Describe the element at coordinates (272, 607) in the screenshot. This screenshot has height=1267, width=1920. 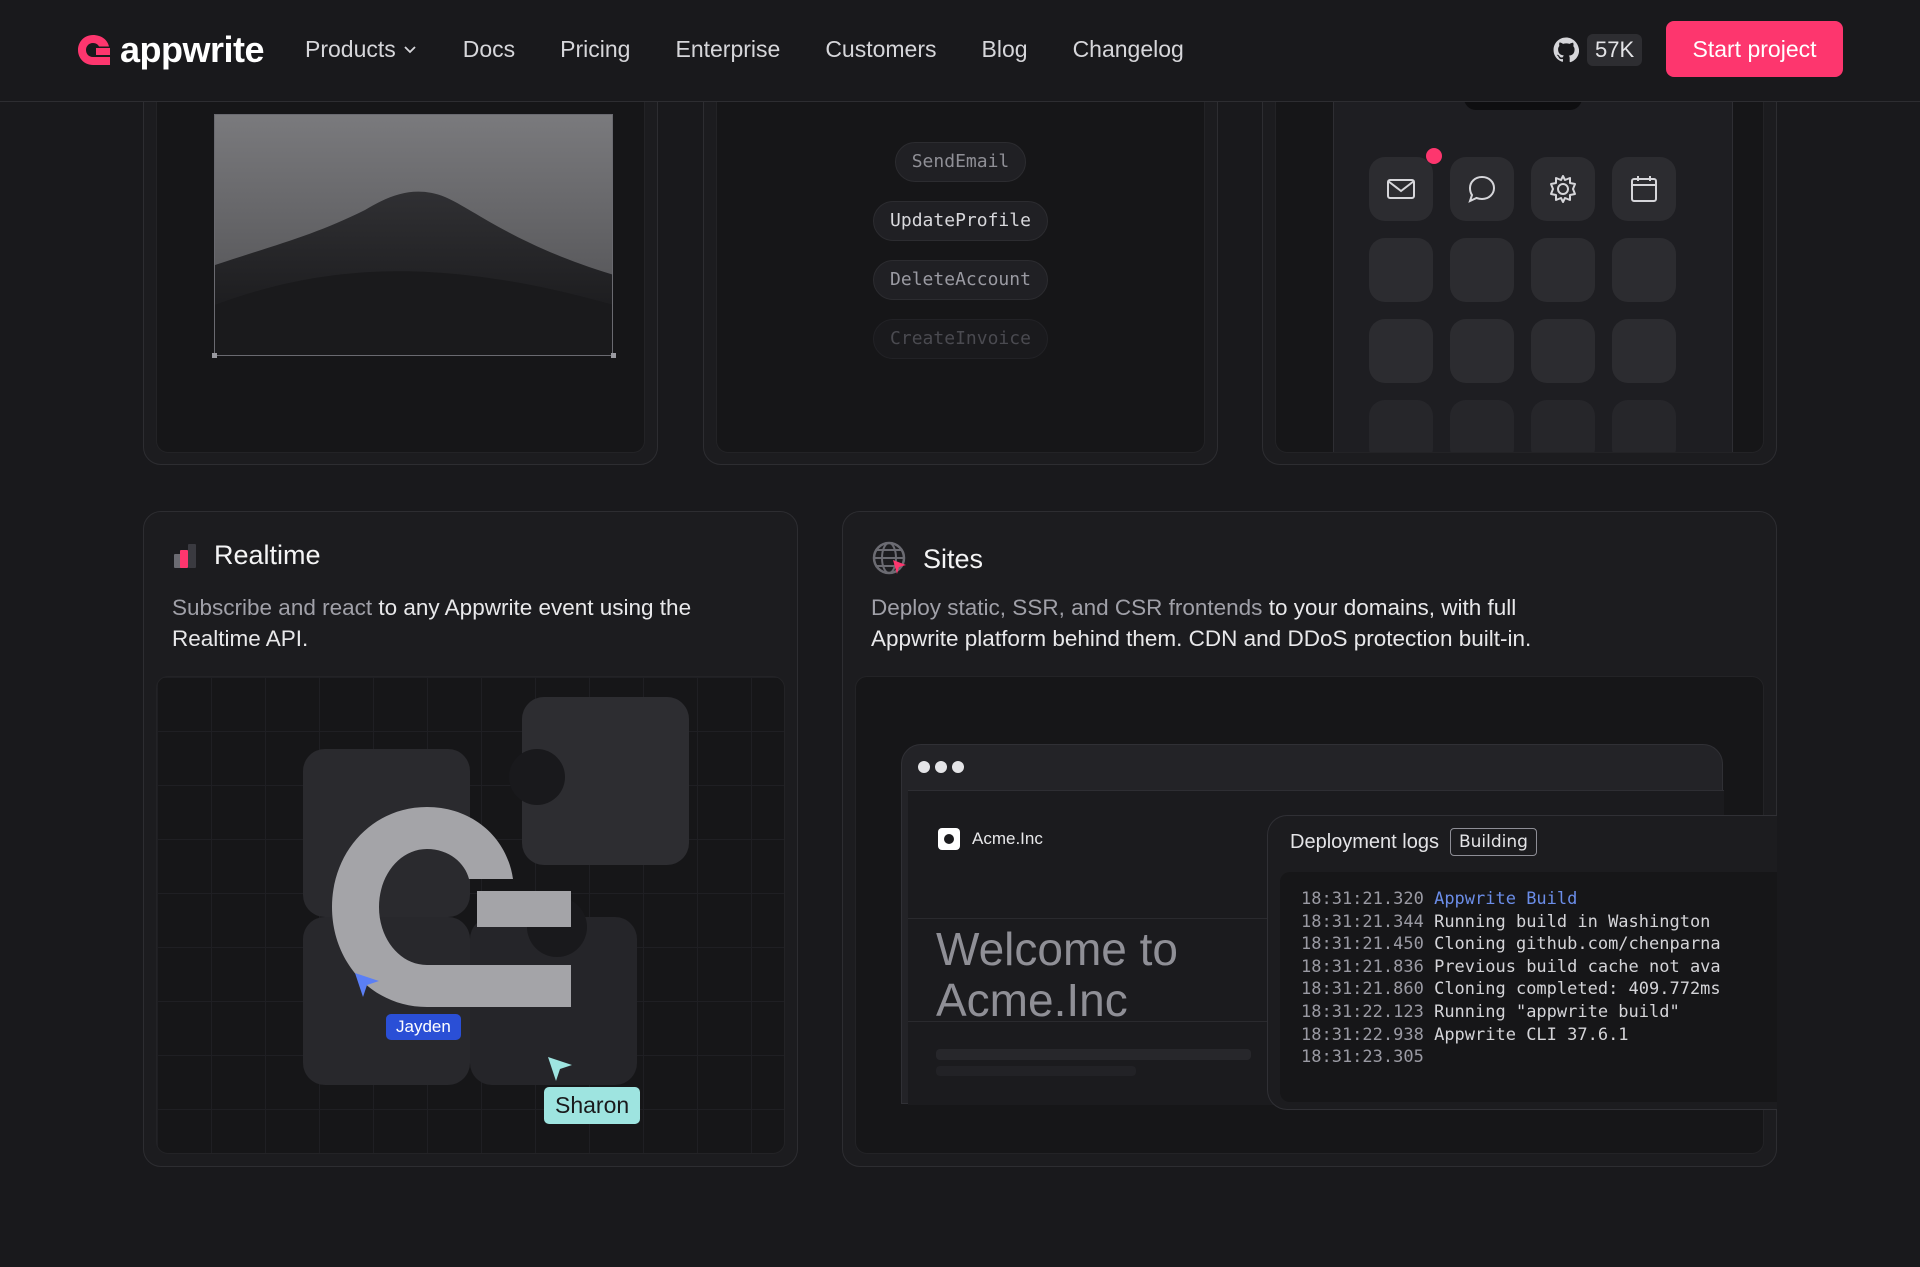
I see `realtime-desc-highlight: Subscribe and react` at that location.